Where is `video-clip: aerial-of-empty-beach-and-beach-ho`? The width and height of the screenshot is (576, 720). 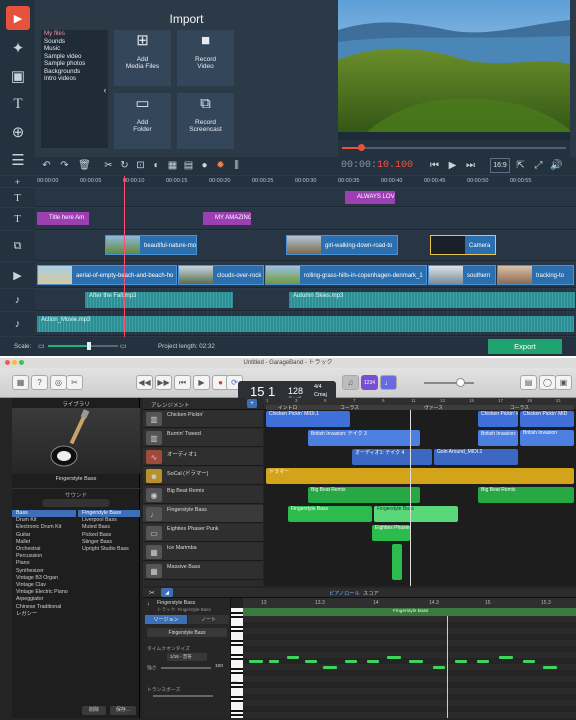 video-clip: aerial-of-empty-beach-and-beach-ho is located at coordinates (107, 275).